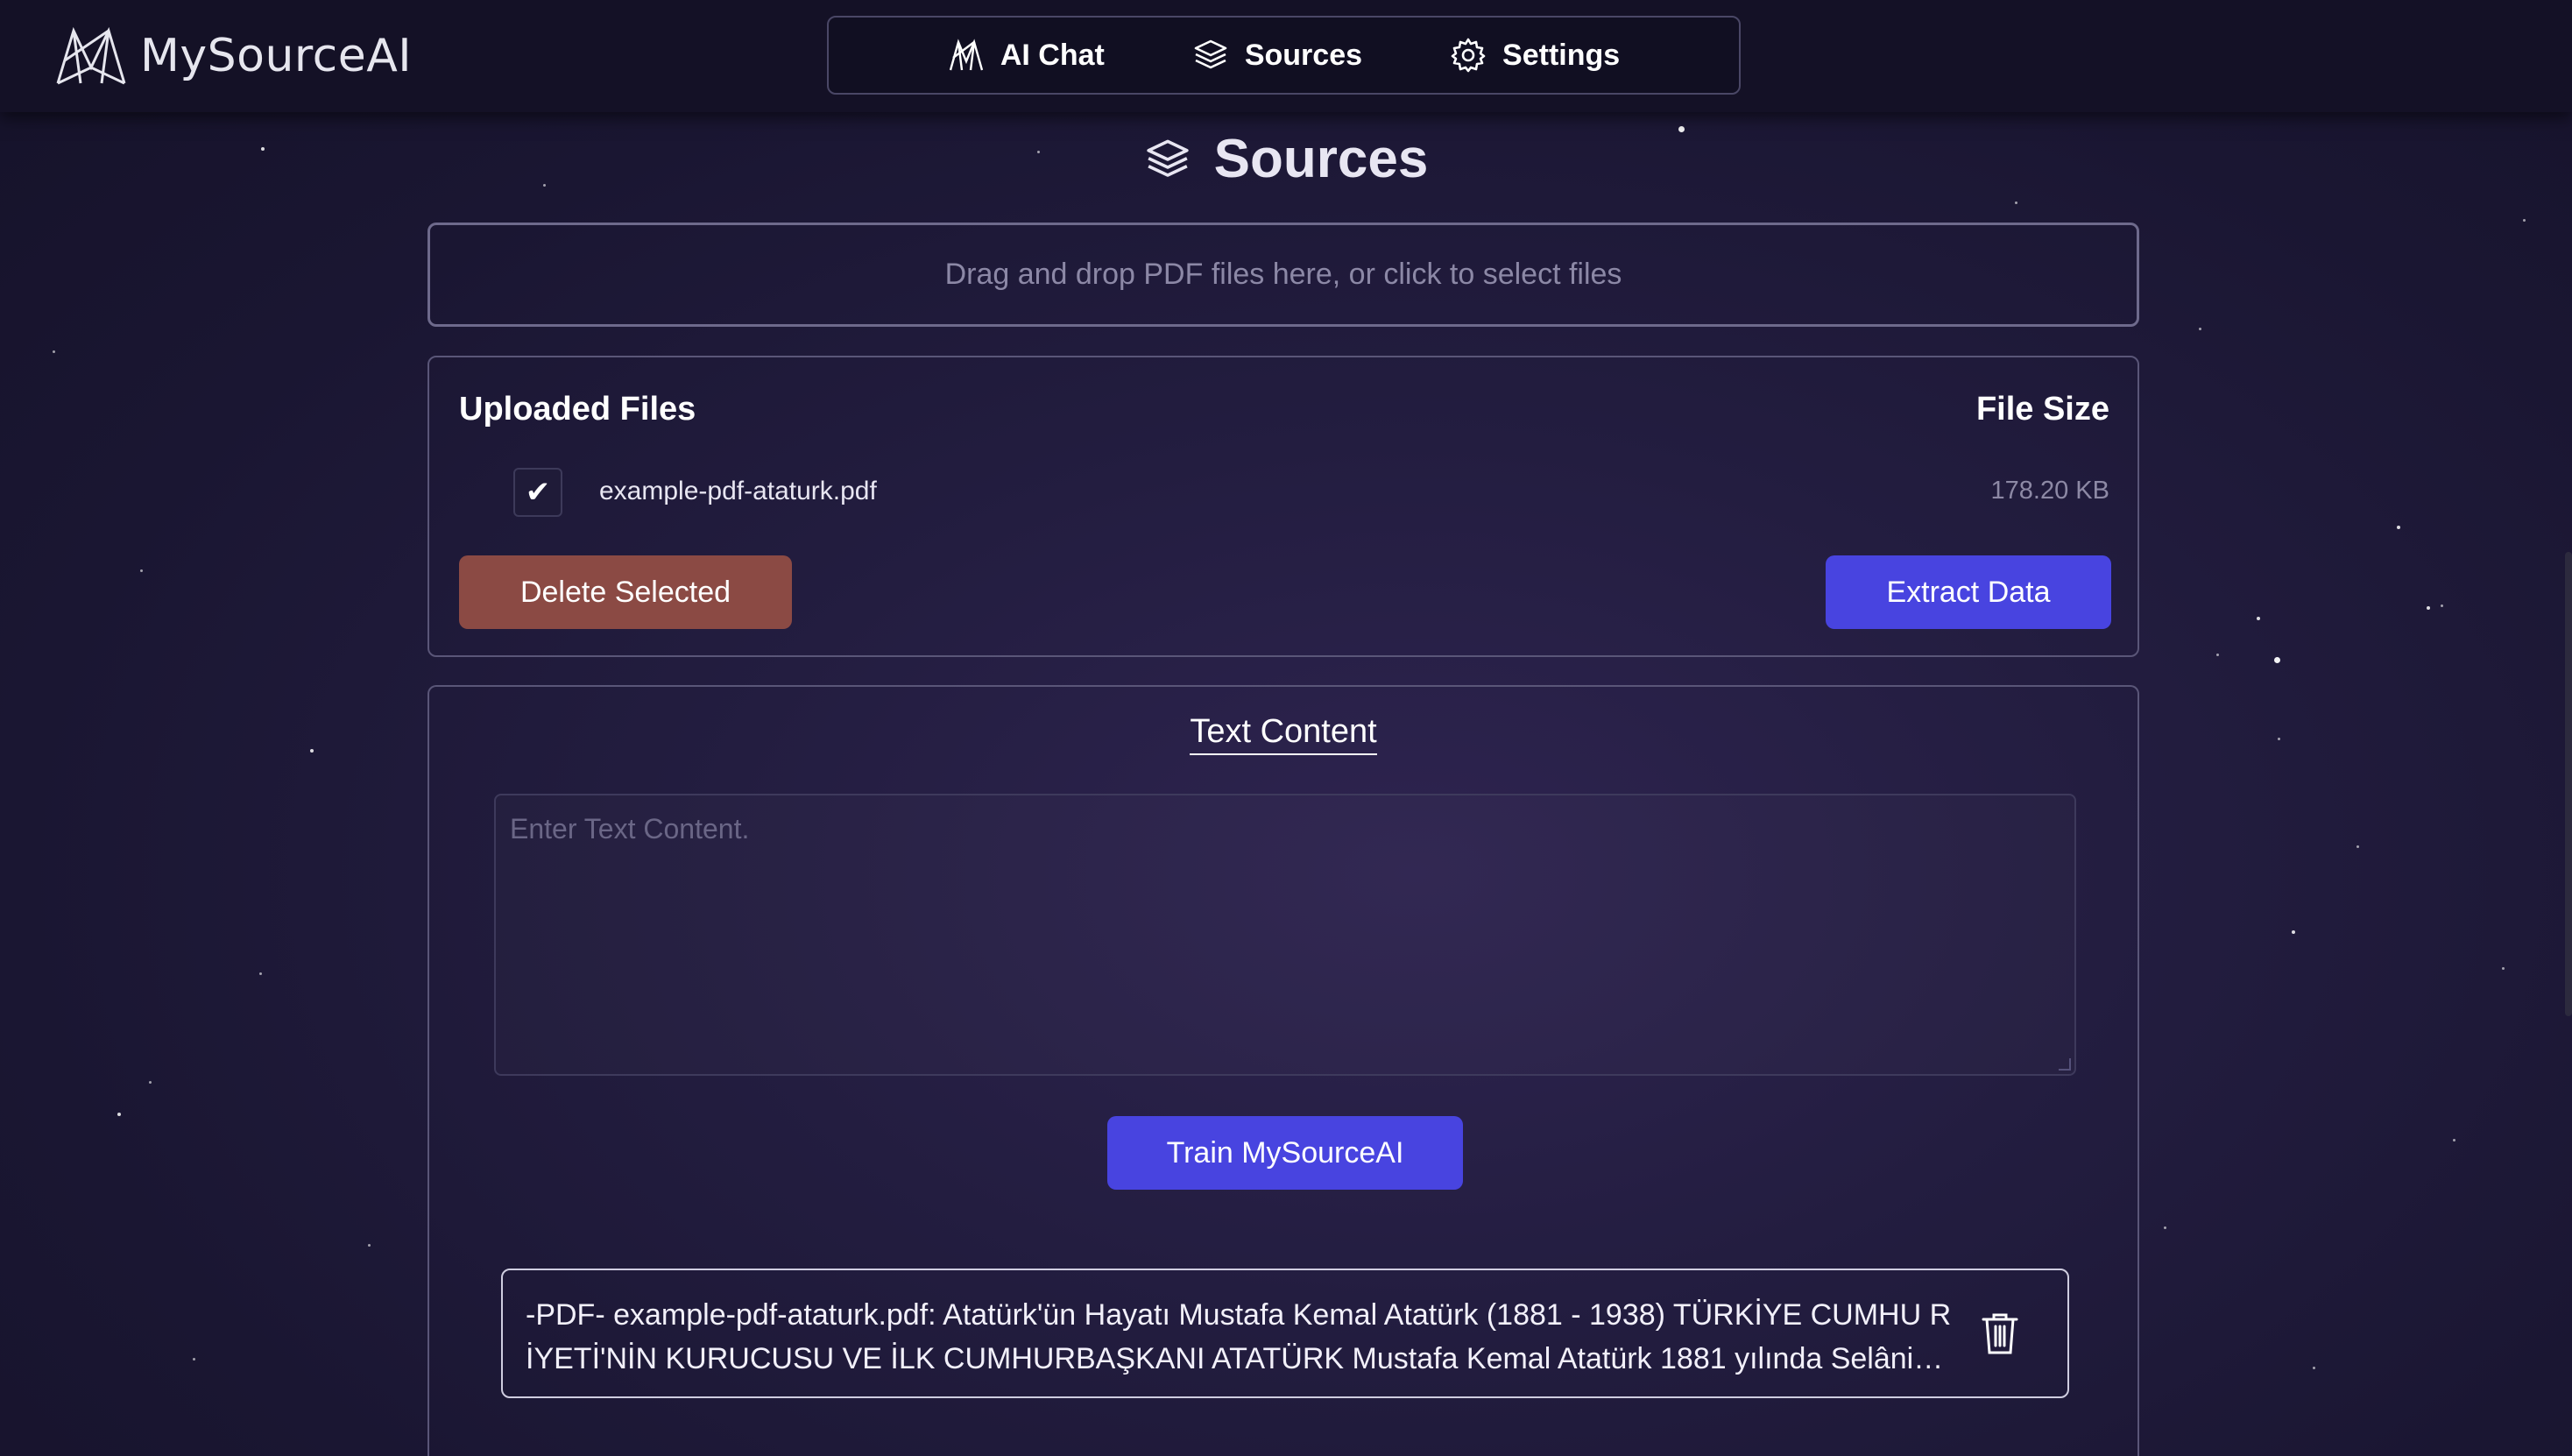 The height and width of the screenshot is (1456, 2572). What do you see at coordinates (630, 829) in the screenshot?
I see `text-content-placeholder: Enter Text Content.` at bounding box center [630, 829].